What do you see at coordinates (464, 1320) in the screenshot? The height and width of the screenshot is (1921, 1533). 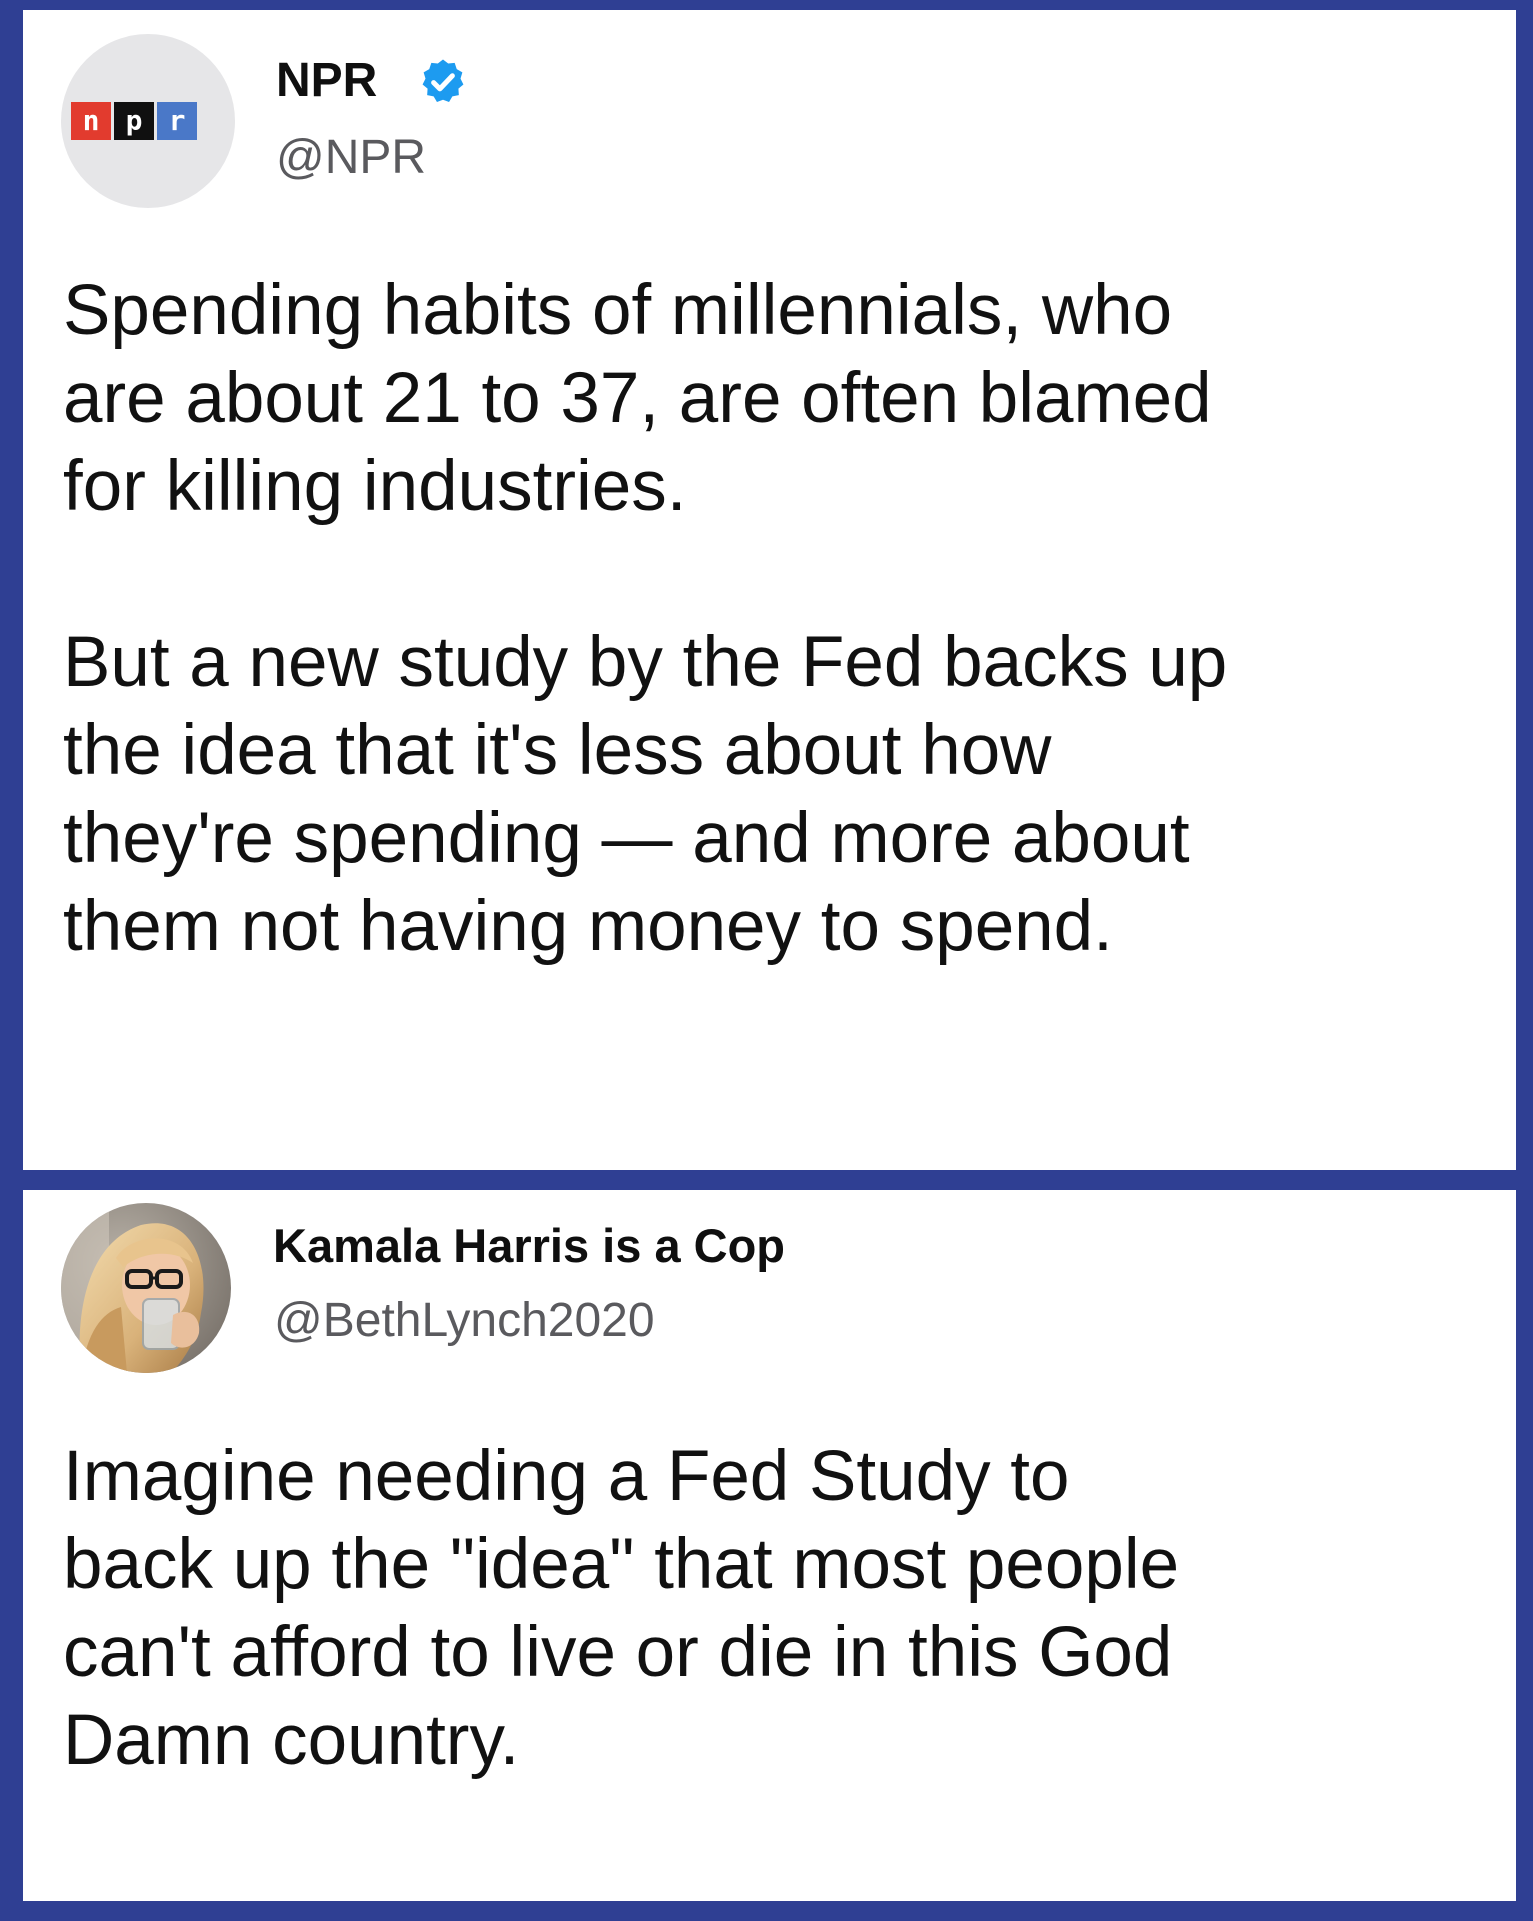 I see `author-handle: @BethLynch2020` at bounding box center [464, 1320].